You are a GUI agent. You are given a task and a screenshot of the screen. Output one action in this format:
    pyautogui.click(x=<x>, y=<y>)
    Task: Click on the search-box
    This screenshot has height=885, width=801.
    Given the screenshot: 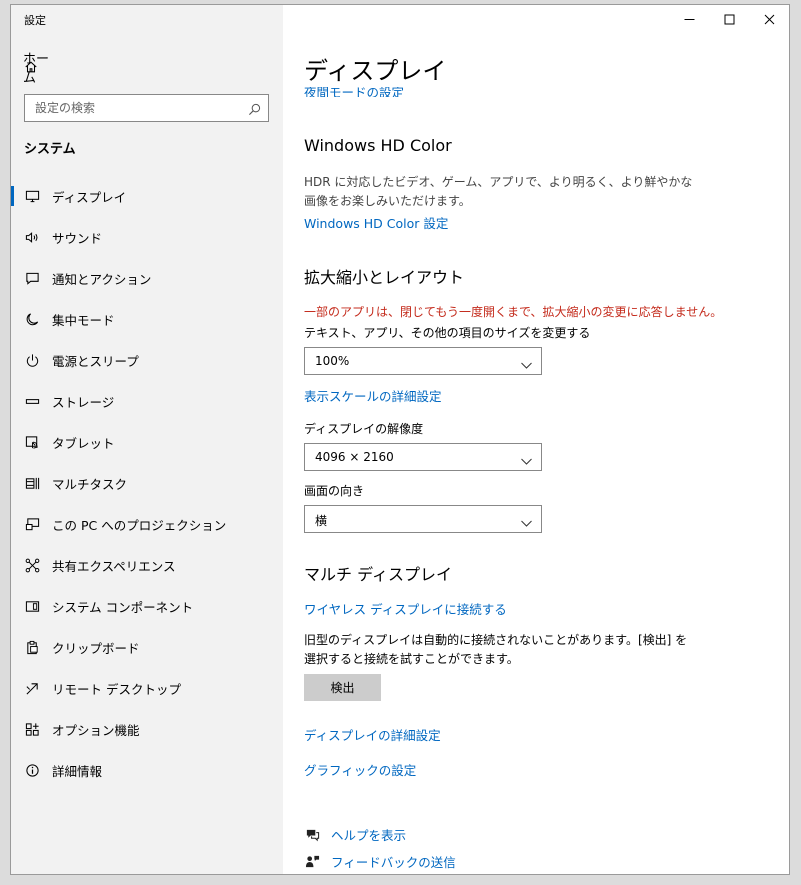 What is the action you would take?
    pyautogui.click(x=146, y=108)
    